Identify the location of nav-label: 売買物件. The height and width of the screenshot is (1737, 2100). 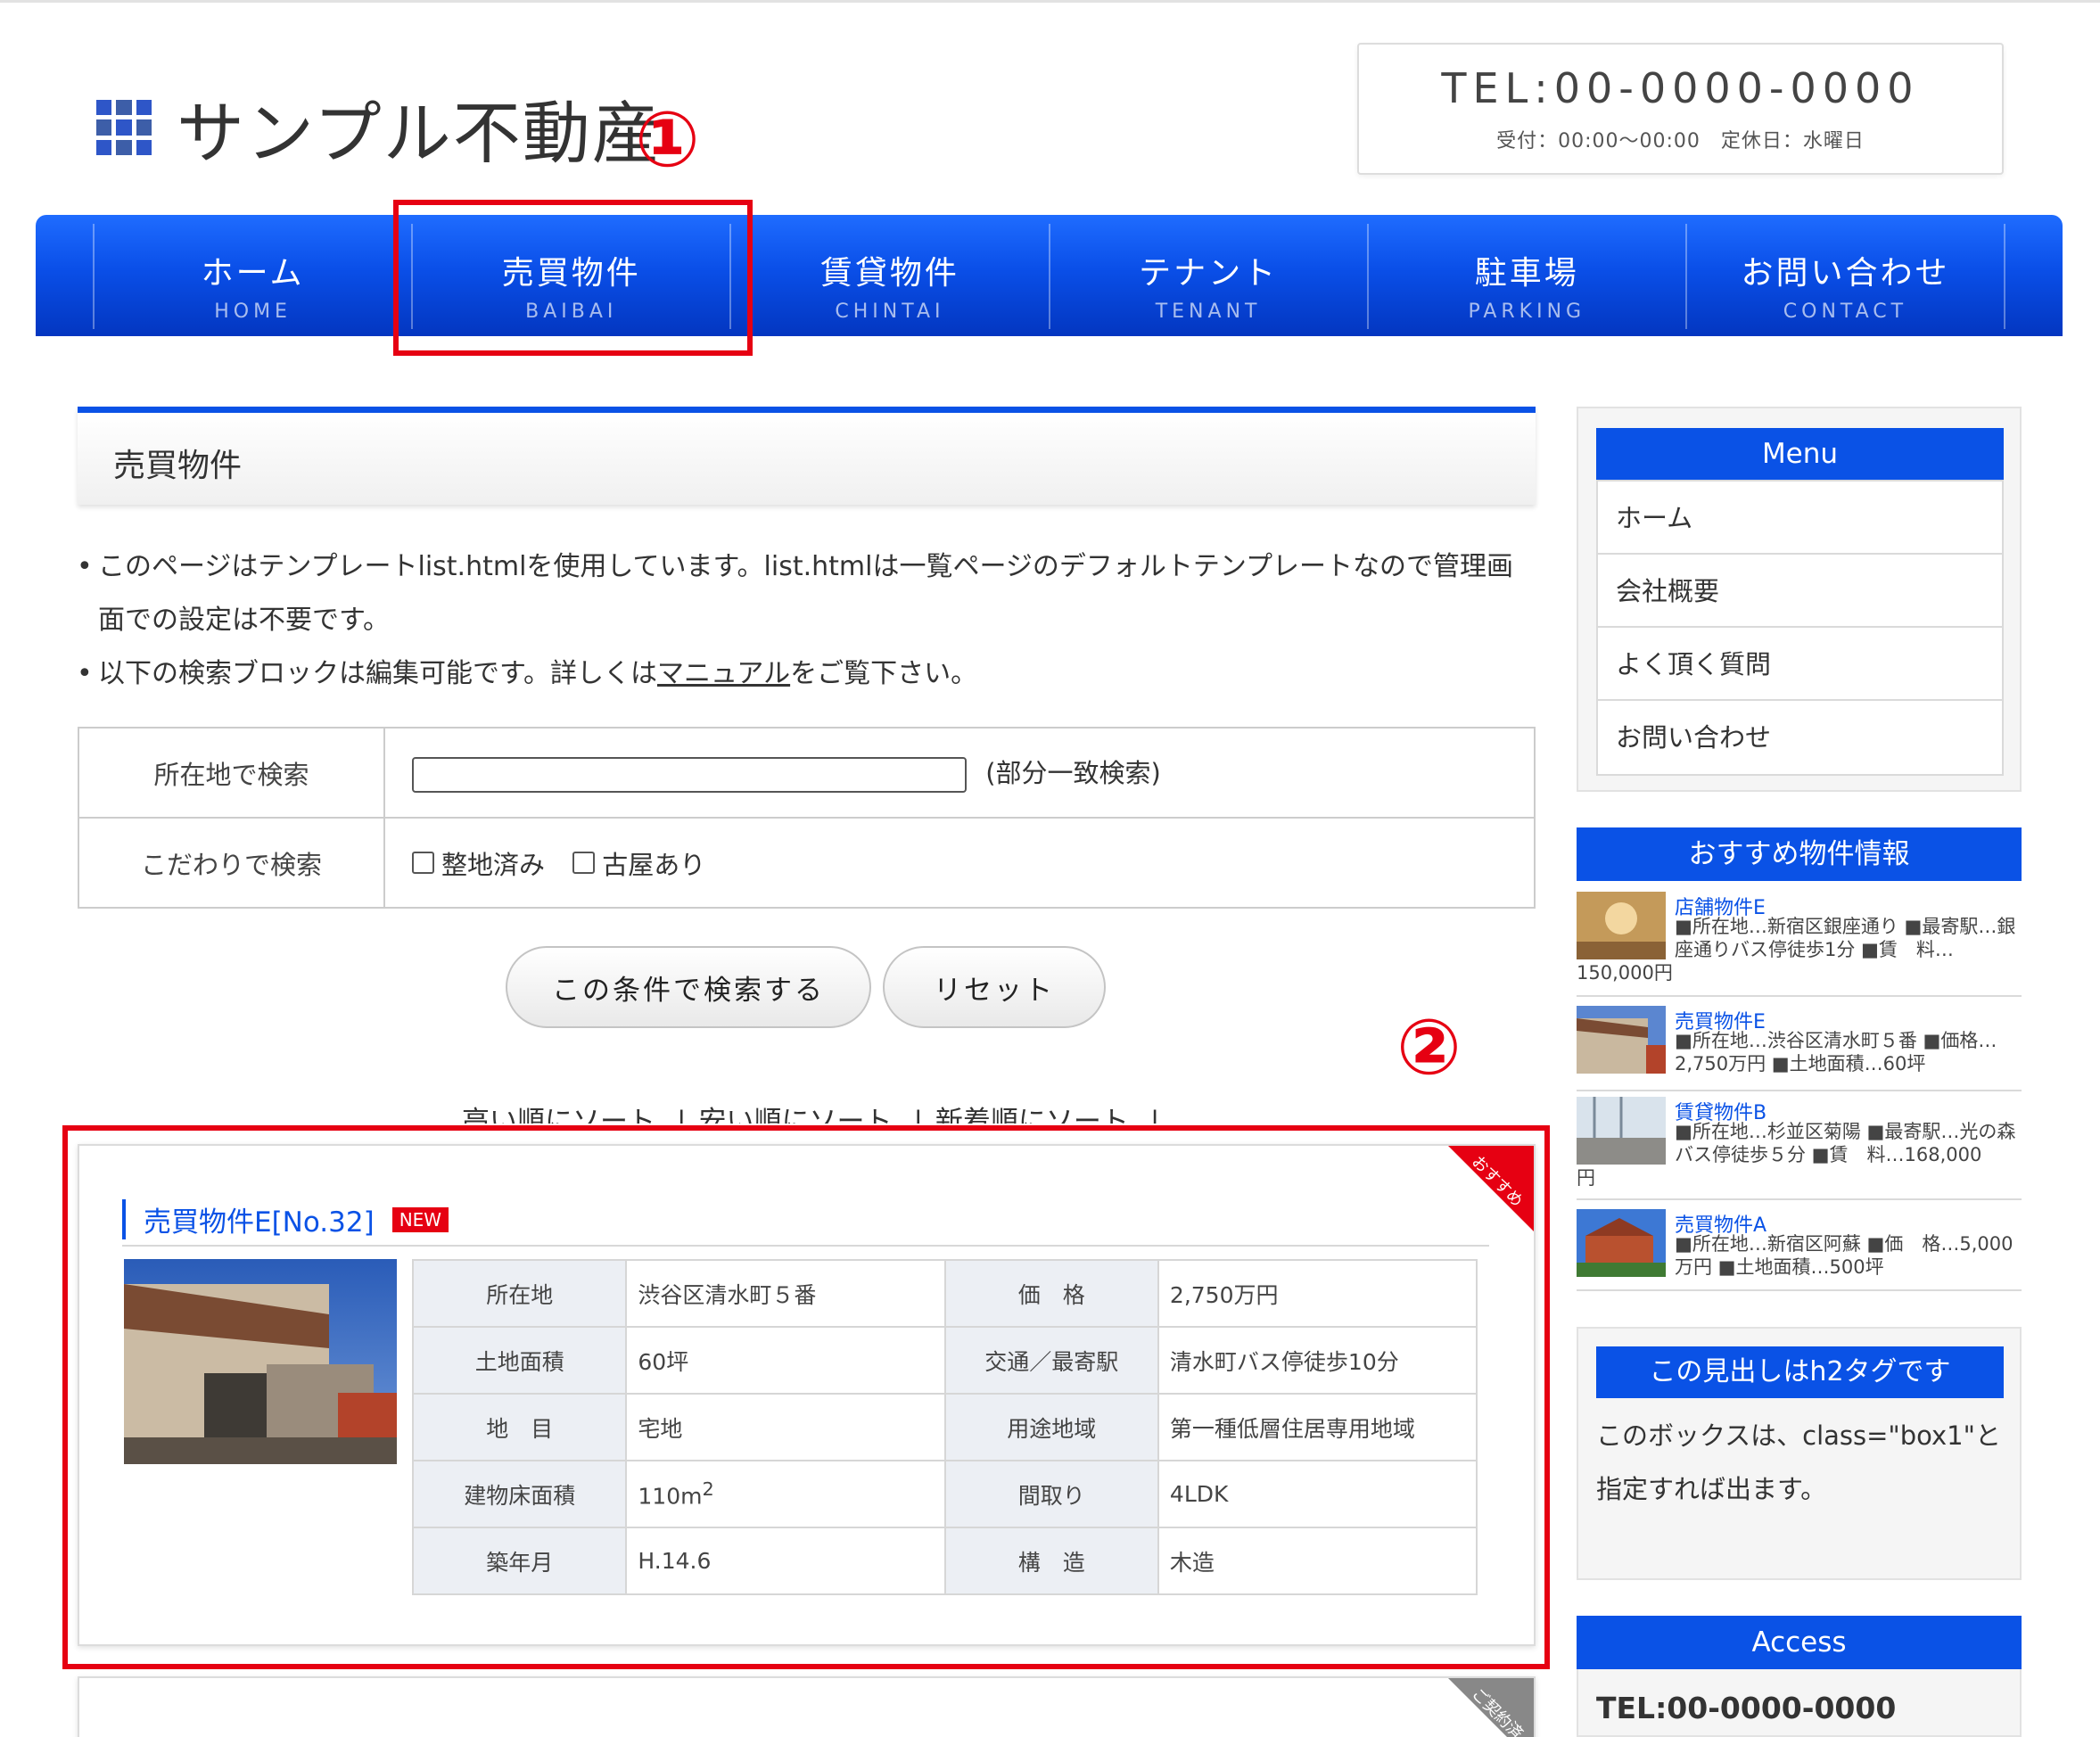
(571, 274).